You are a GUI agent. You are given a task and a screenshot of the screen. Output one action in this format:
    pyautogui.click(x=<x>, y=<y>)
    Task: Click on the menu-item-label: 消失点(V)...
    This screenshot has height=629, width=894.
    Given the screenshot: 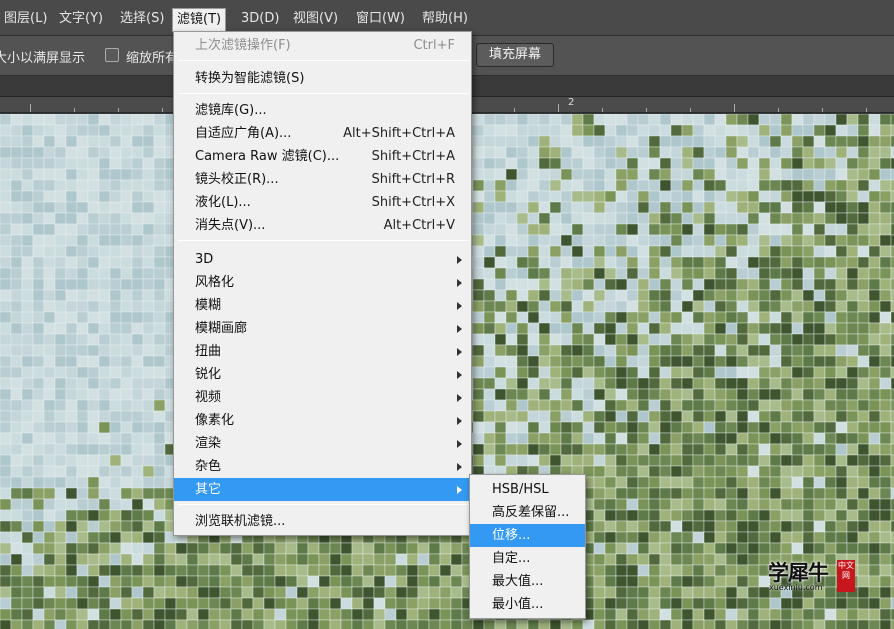 What is the action you would take?
    pyautogui.click(x=230, y=225)
    